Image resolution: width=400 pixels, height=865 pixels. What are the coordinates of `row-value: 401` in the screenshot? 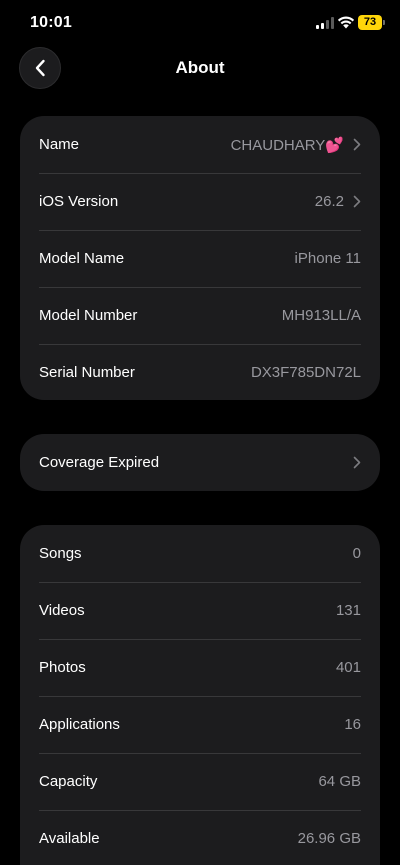 It's located at (348, 667).